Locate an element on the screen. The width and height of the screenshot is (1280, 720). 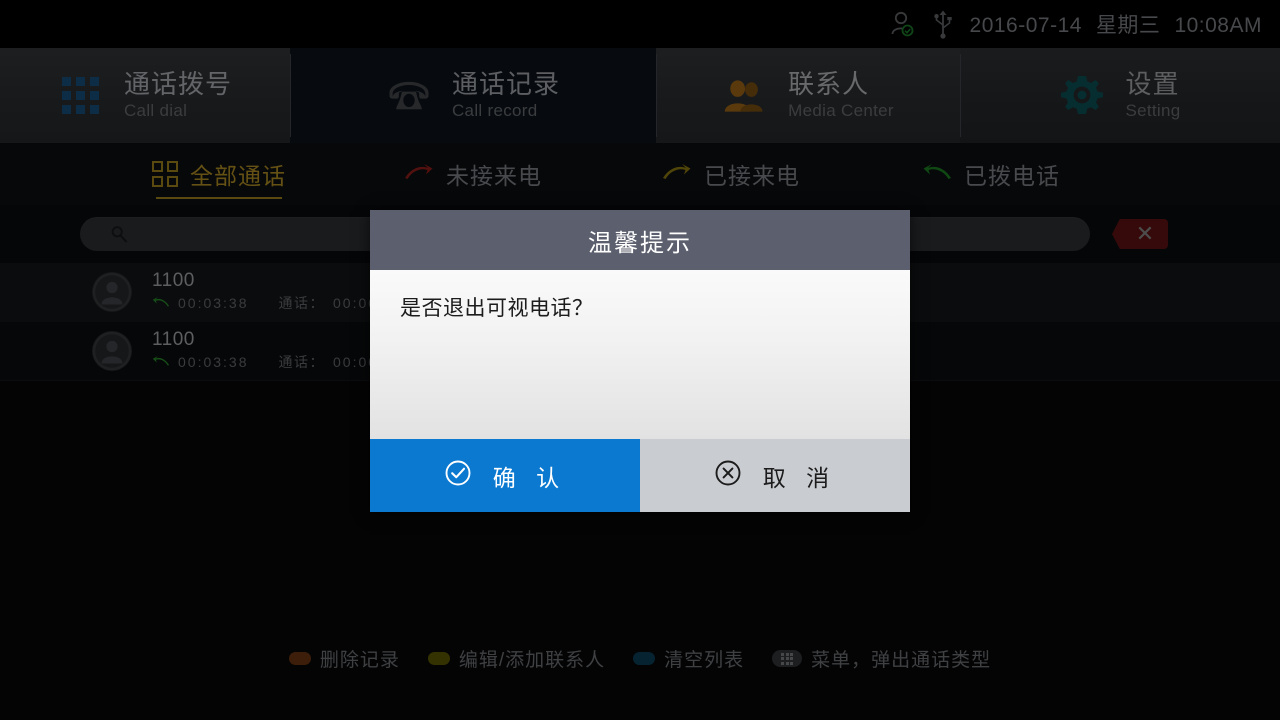
dialog-title: 温馨提示 is located at coordinates (640, 243).